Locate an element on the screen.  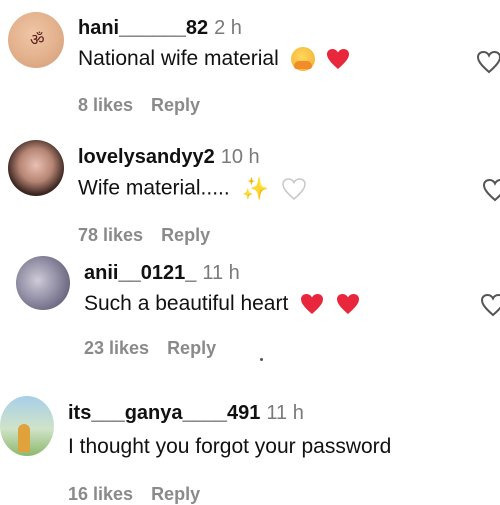
comment-meta: 8 likes Reply is located at coordinates (139, 105).